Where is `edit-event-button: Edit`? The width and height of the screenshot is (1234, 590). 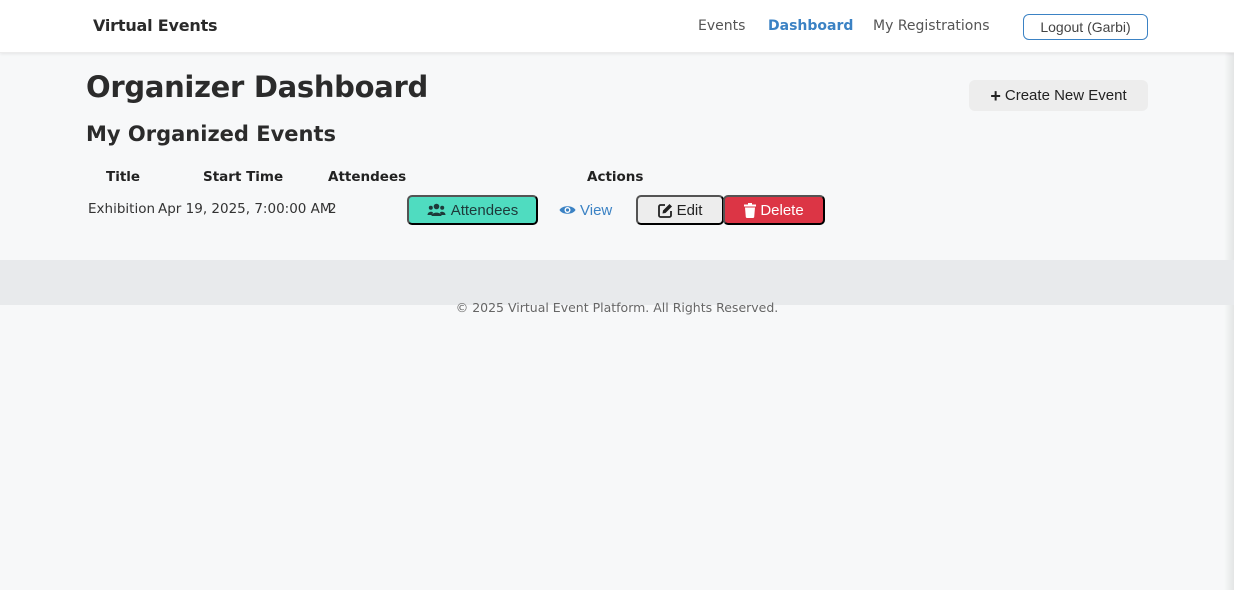 edit-event-button: Edit is located at coordinates (680, 210).